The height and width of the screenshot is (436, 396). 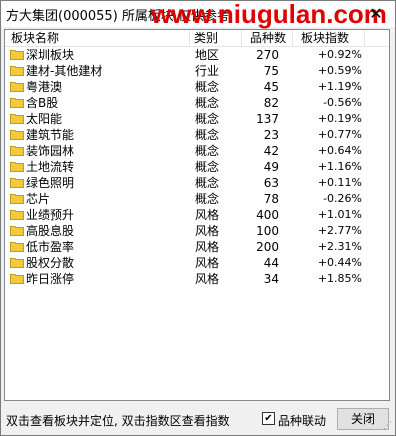 What do you see at coordinates (197, 151) in the screenshot?
I see `table-row: 装饰园林 概念 42 +0.64%` at bounding box center [197, 151].